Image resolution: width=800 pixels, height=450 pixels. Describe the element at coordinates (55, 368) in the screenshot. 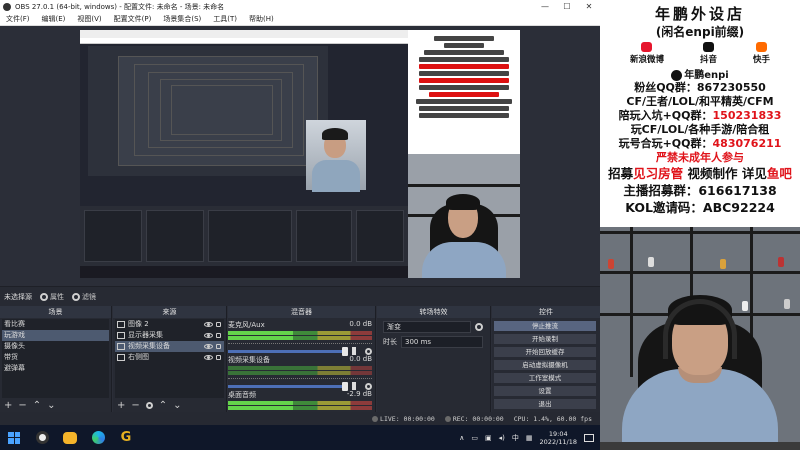

I see `scene-item: 避弹幕` at that location.